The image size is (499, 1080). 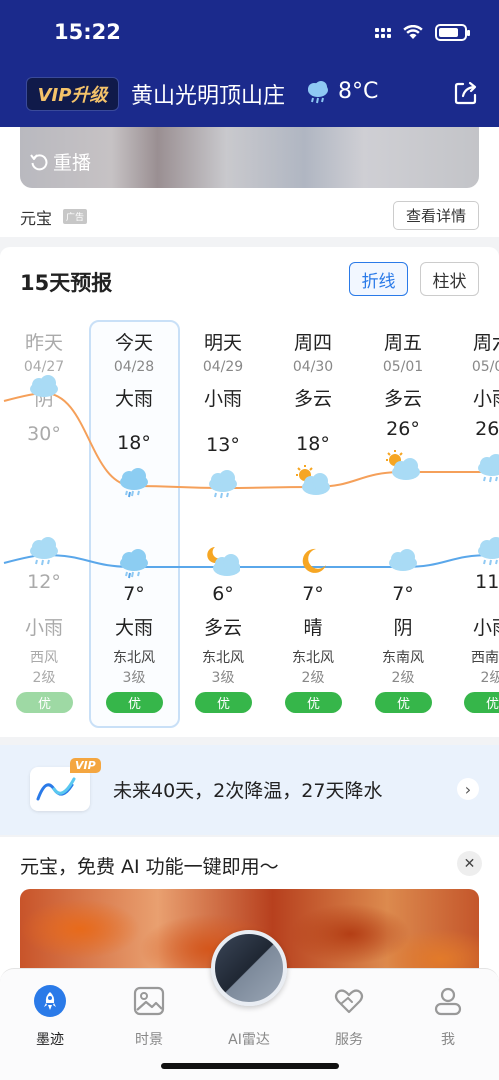 What do you see at coordinates (133, 343) in the screenshot?
I see `day-name: 今天` at bounding box center [133, 343].